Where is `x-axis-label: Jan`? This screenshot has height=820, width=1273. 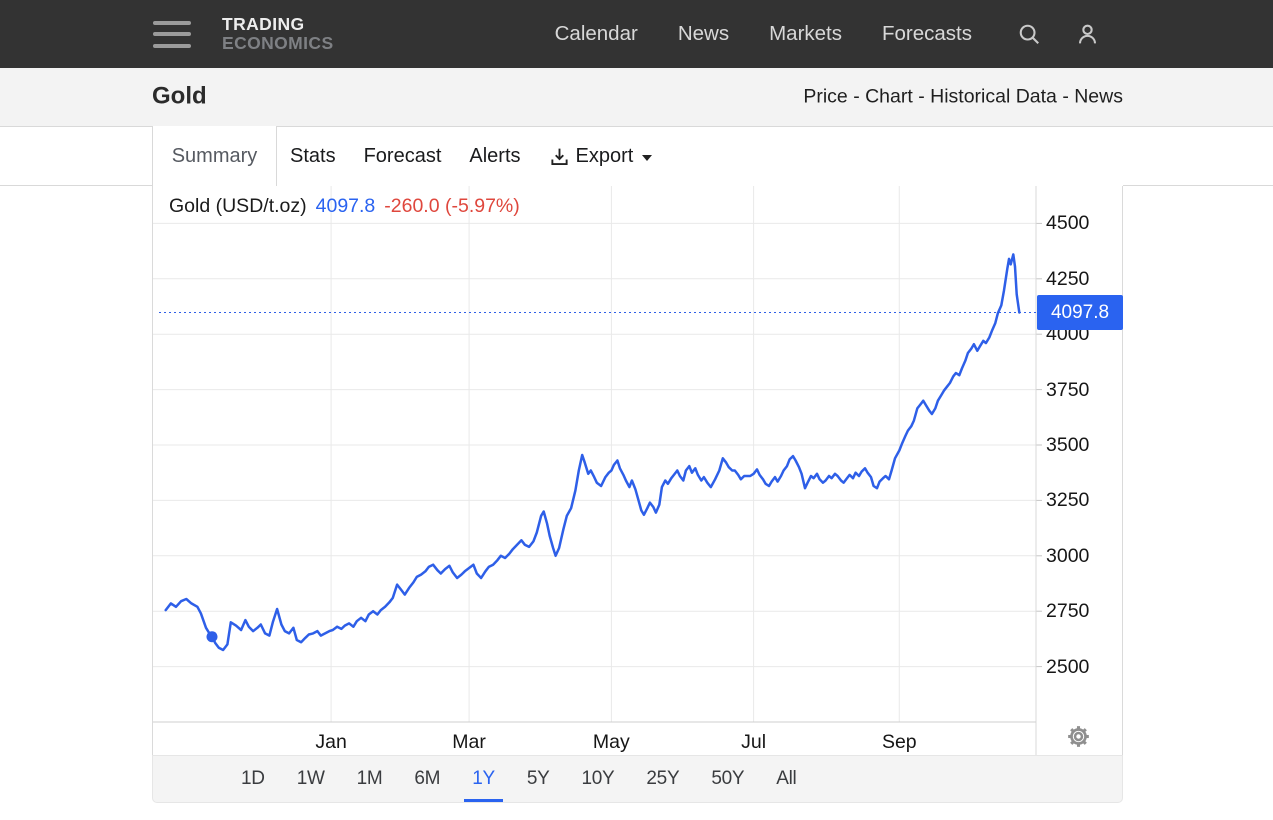
x-axis-label: Jan is located at coordinates (331, 742).